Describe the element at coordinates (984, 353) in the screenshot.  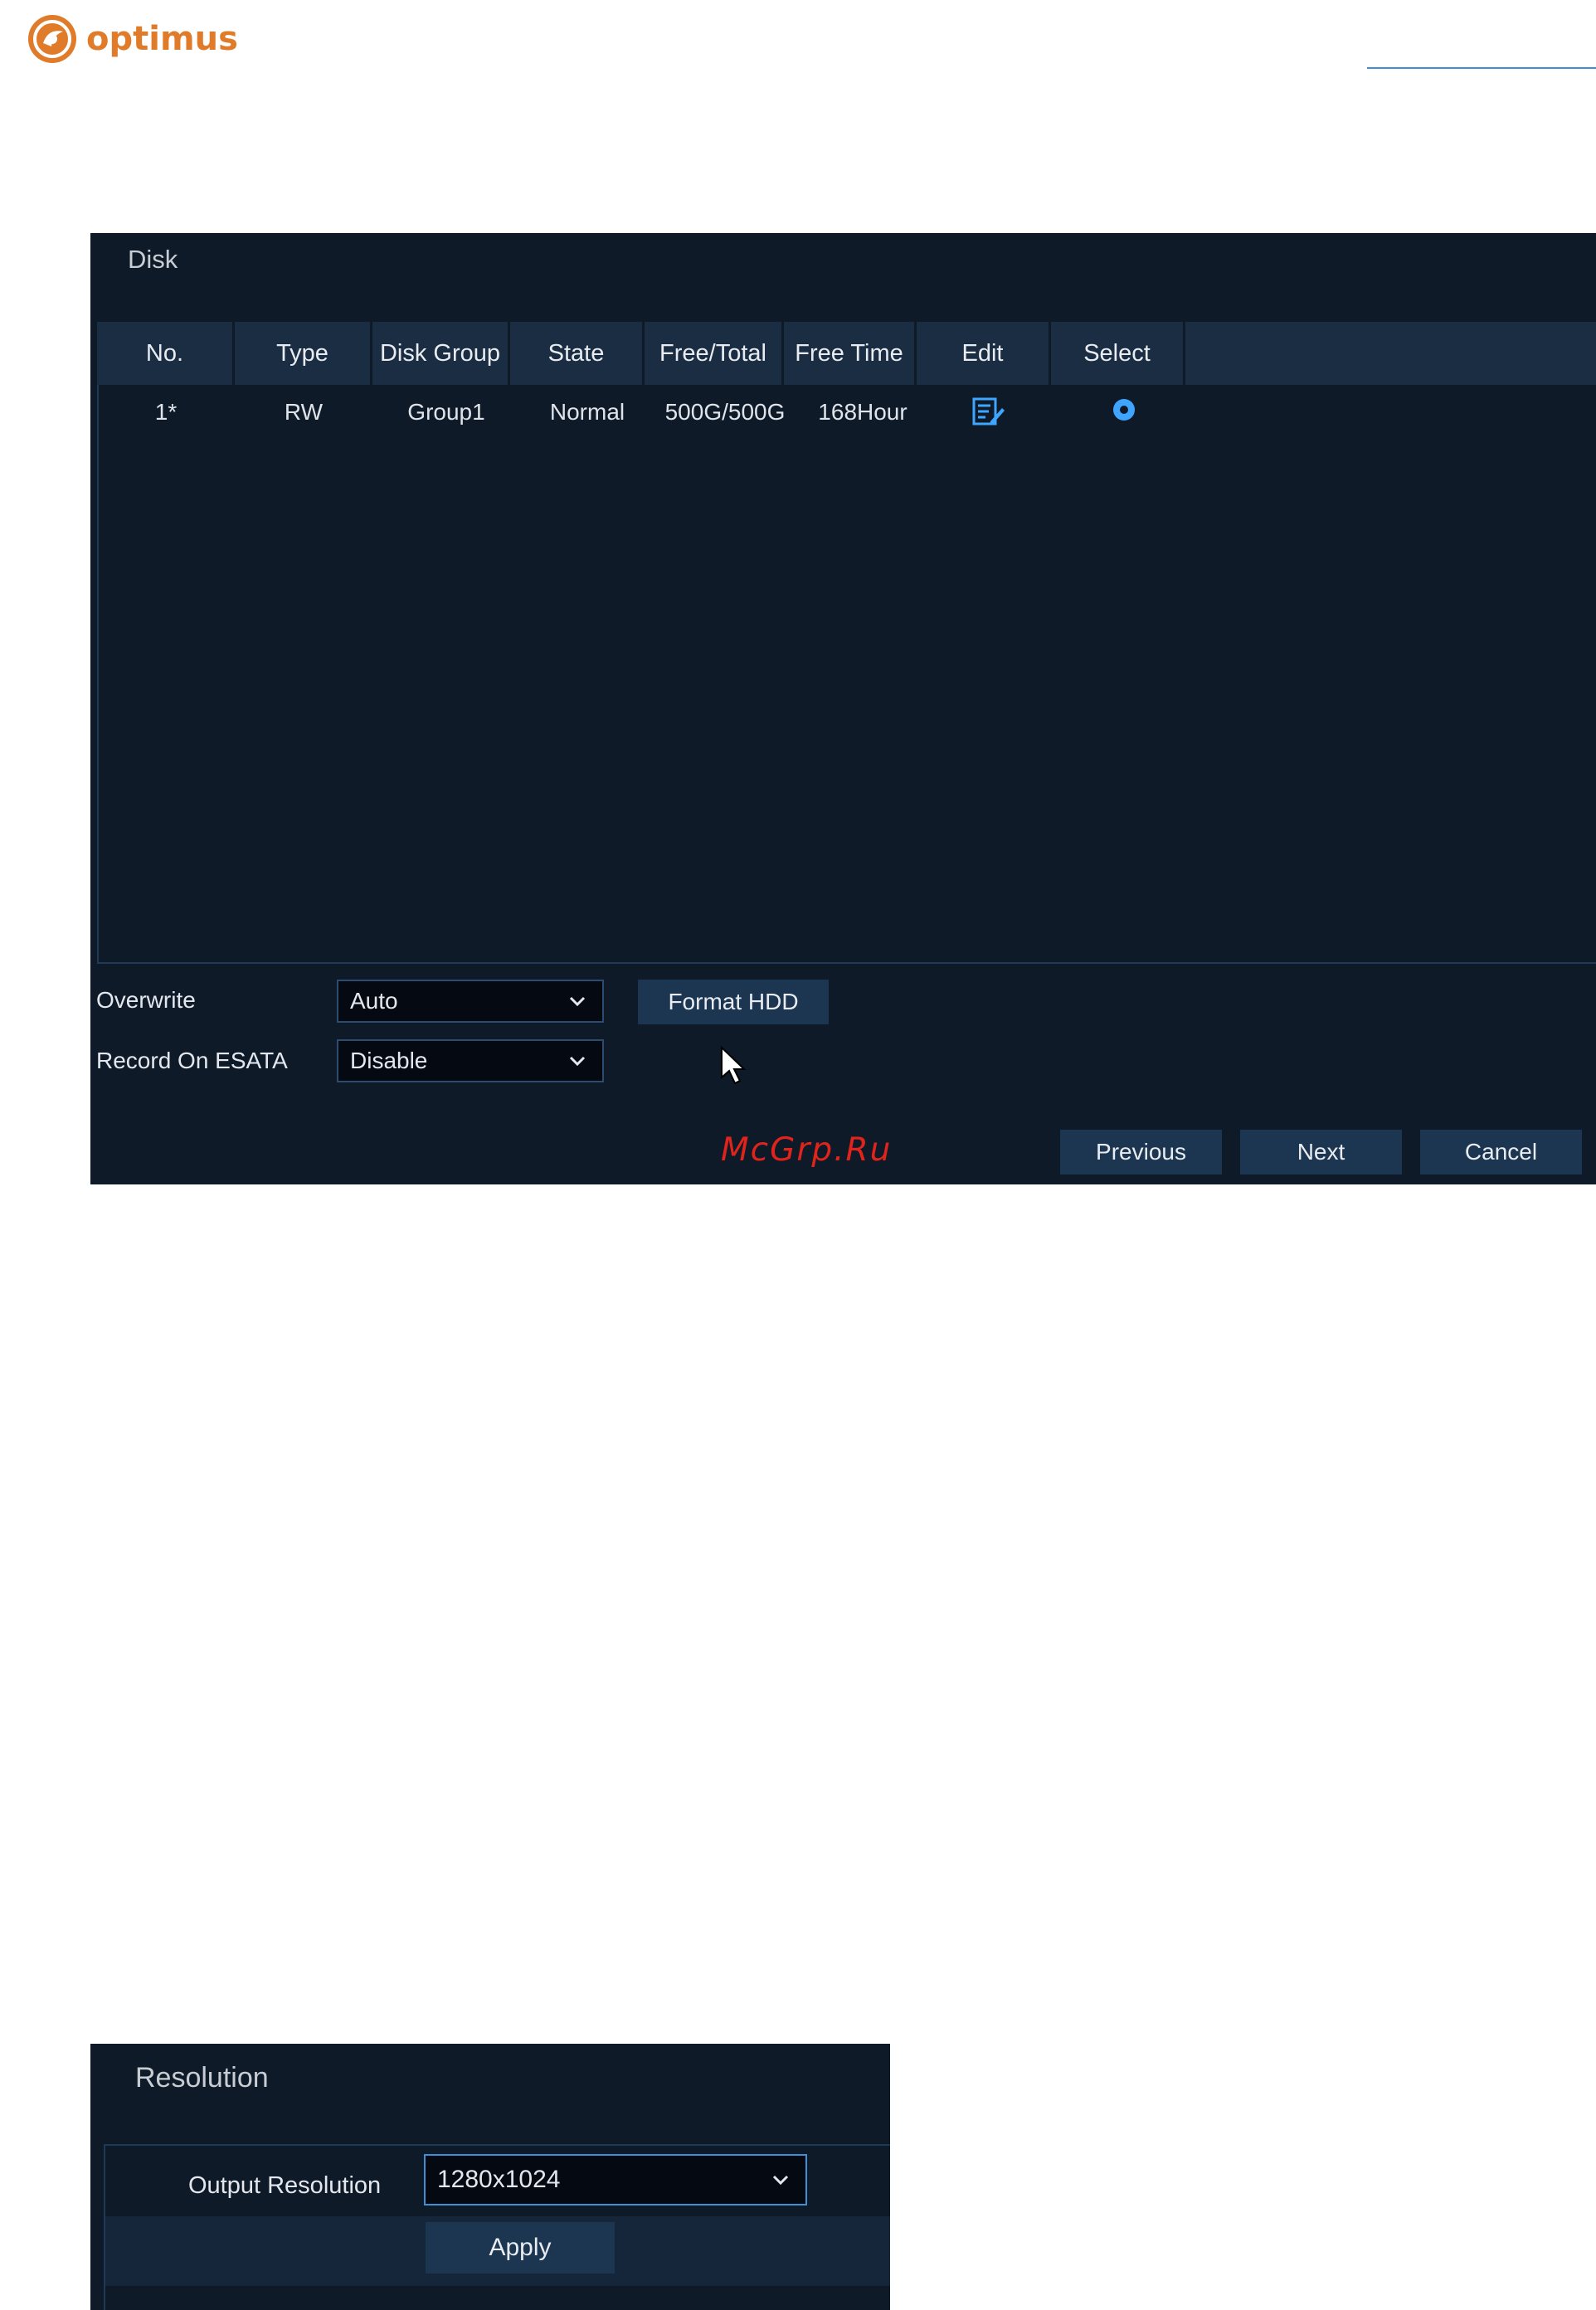
I see `col-edit: Edit` at that location.